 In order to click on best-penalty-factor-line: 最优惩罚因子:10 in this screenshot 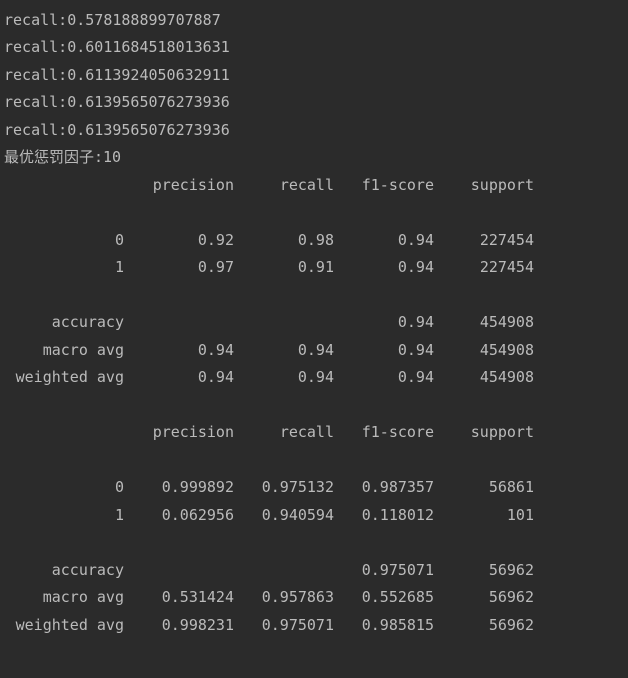, I will do `click(63, 157)`.